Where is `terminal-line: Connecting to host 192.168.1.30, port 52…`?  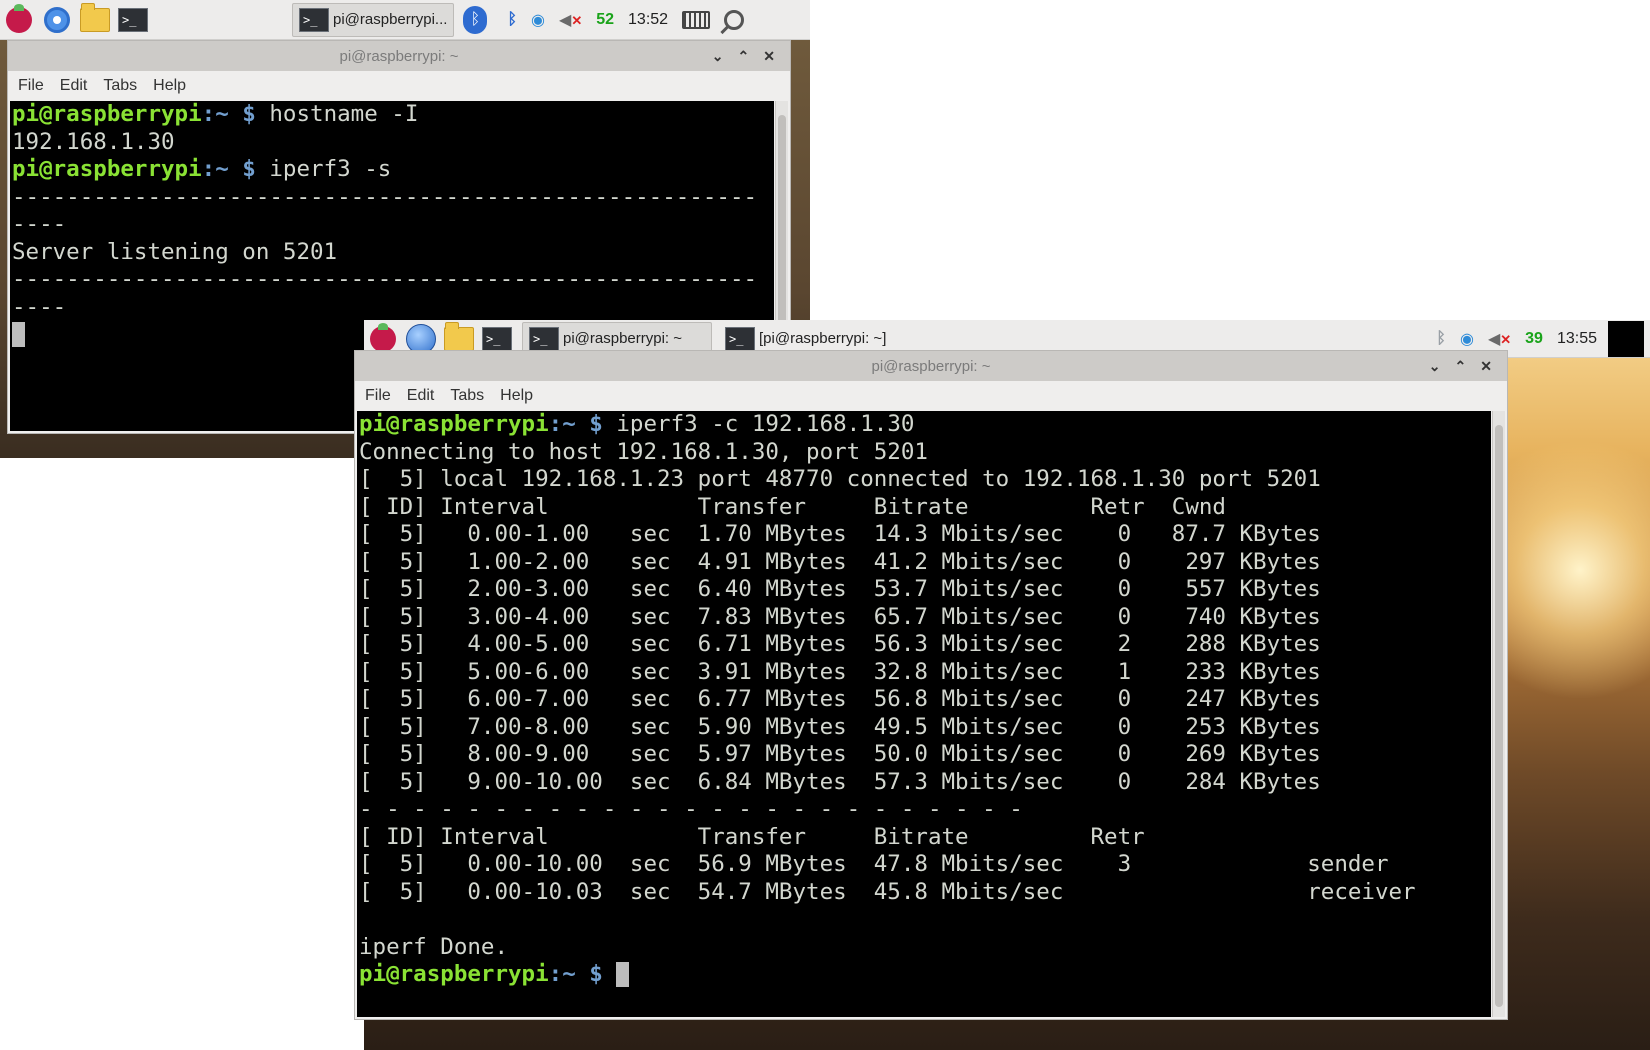 terminal-line: Connecting to host 192.168.1.30, port 52… is located at coordinates (643, 451).